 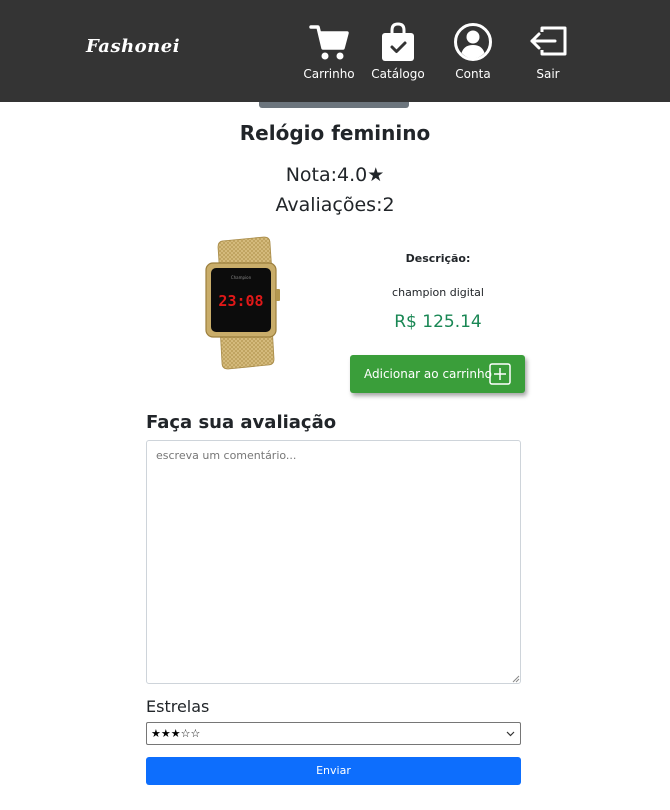 I want to click on top-navbar: Fashonei Carrinho Catálogo Conta Sair, so click(x=335, y=51).